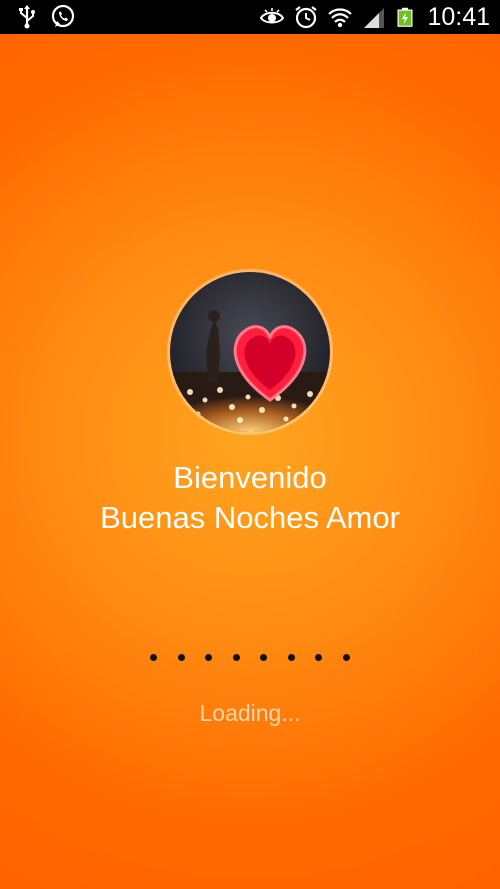 This screenshot has height=889, width=500. Describe the element at coordinates (250, 498) in the screenshot. I see `welcome-title: Bienvenido Buenas Noches Amor` at that location.